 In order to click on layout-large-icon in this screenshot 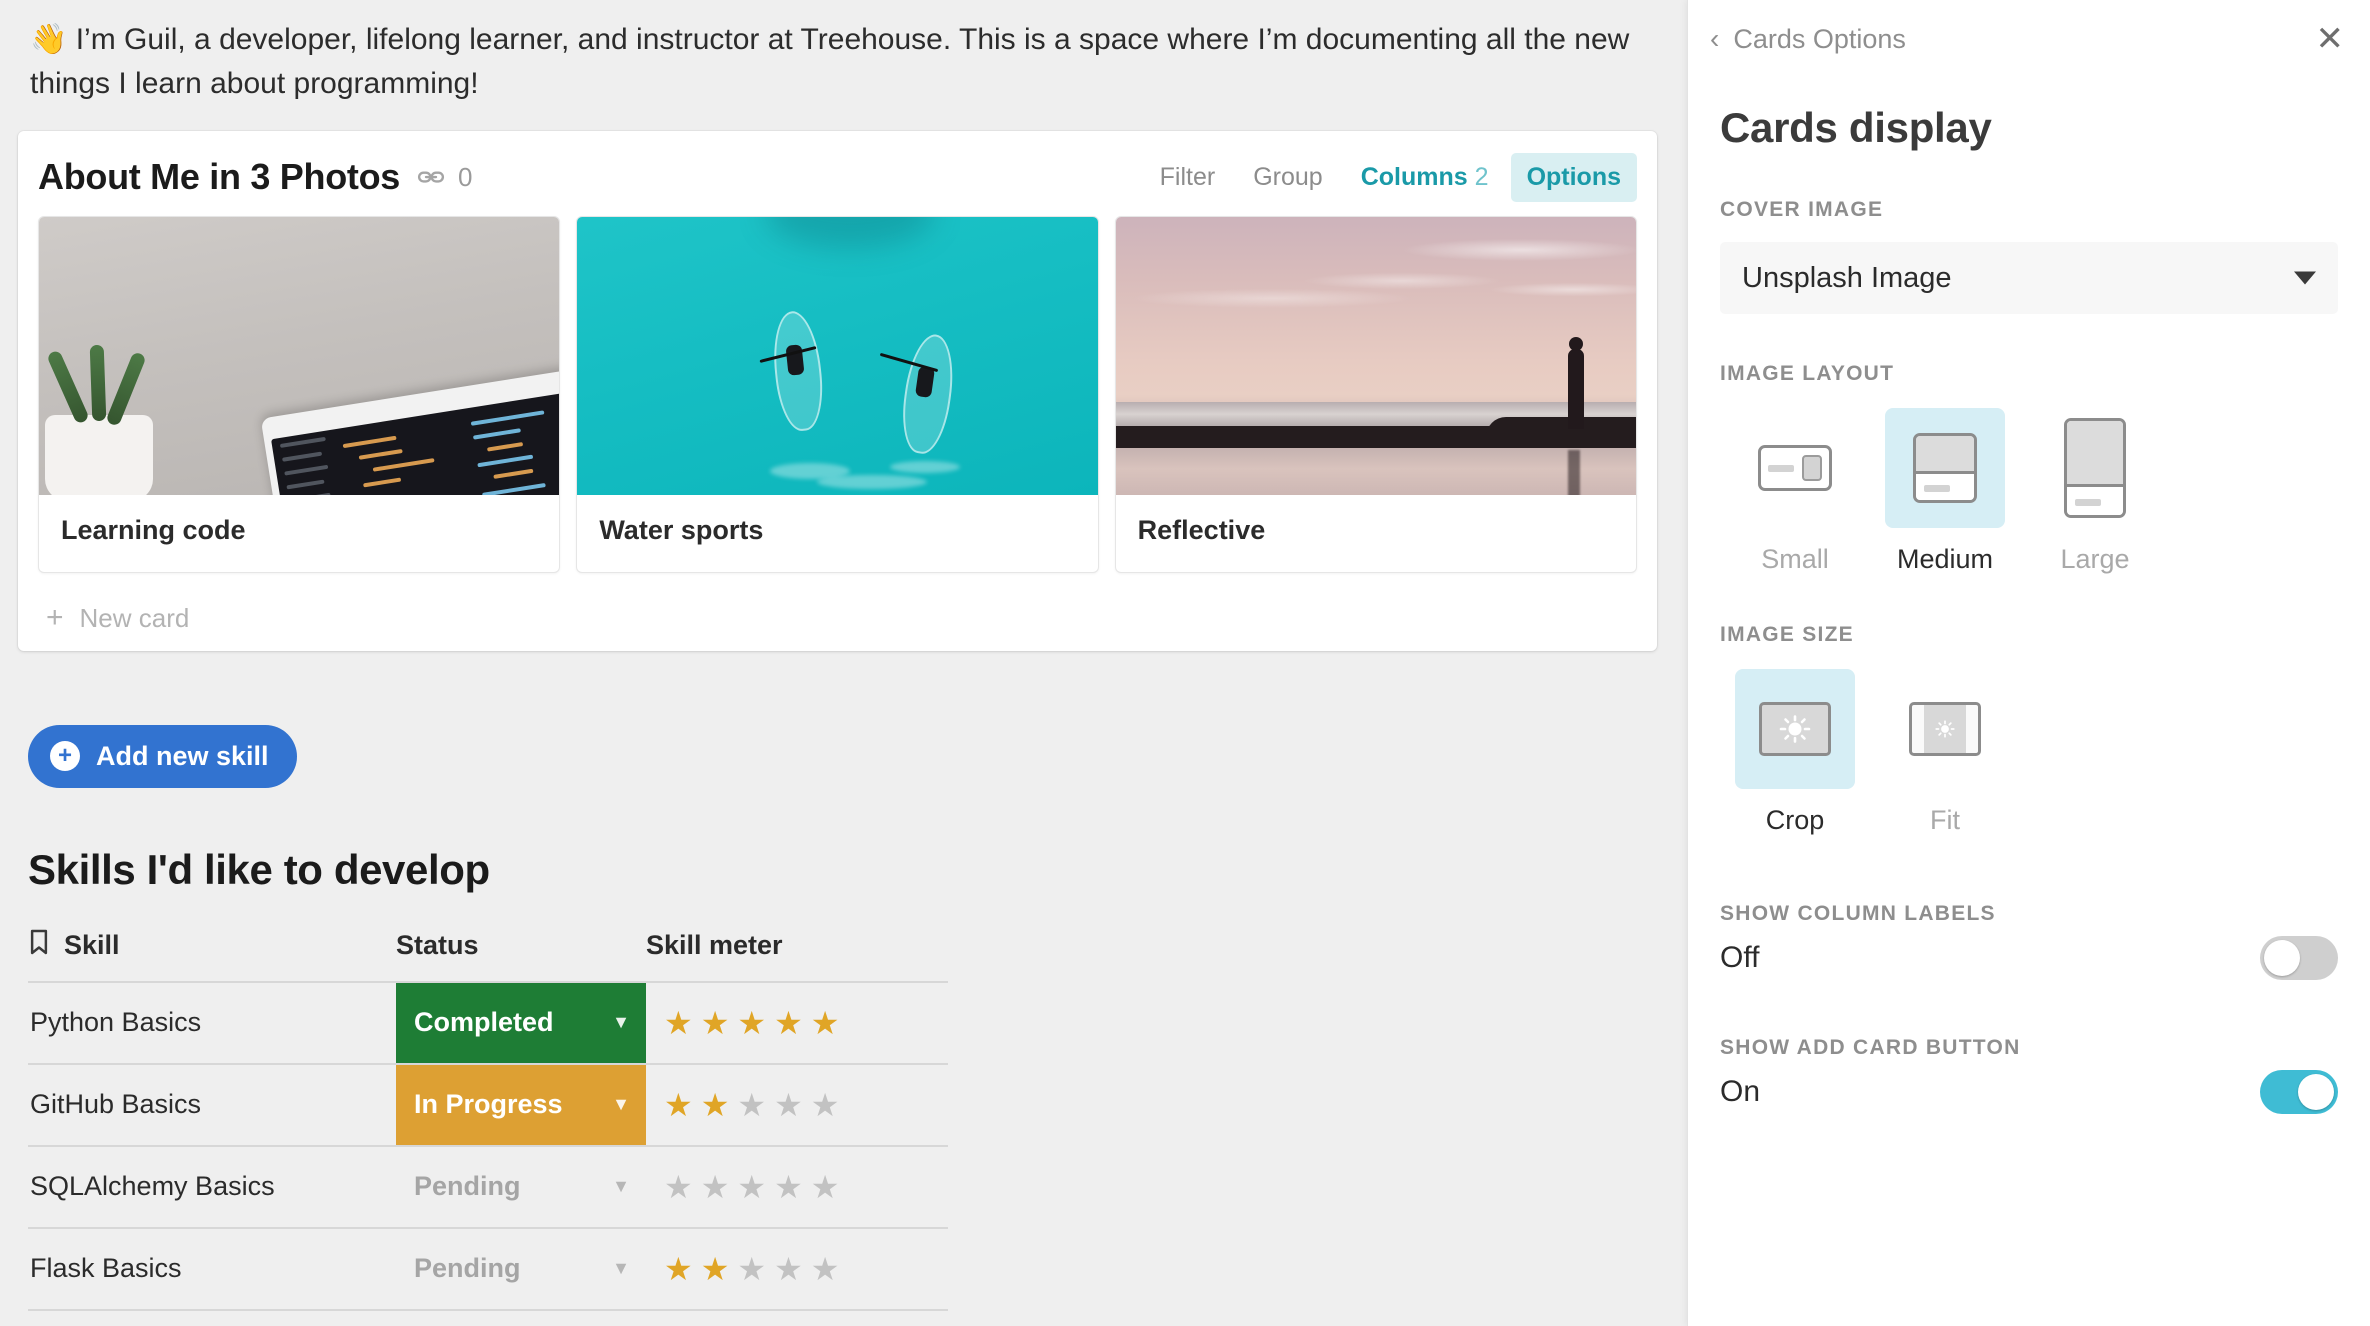, I will do `click(2095, 468)`.